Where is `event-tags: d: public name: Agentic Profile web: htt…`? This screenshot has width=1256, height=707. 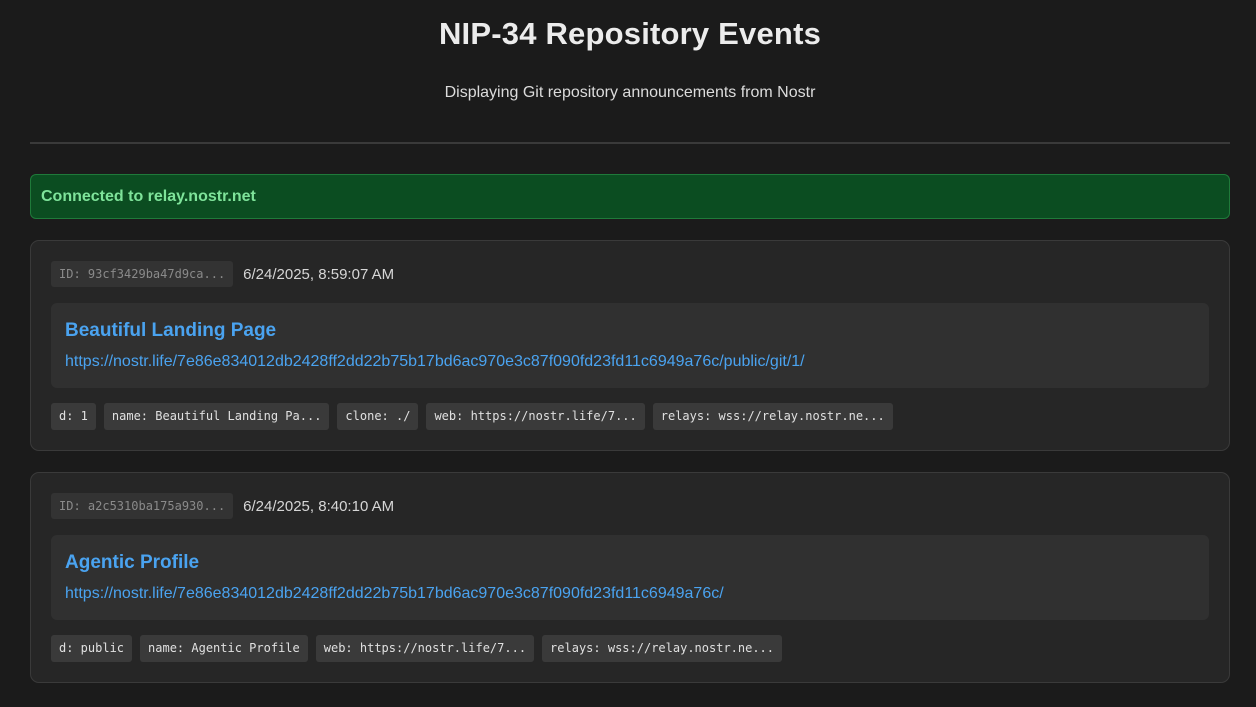
event-tags: d: public name: Agentic Profile web: htt… is located at coordinates (630, 648).